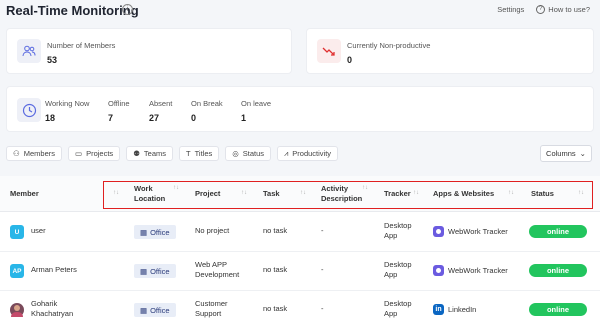 Image resolution: width=600 pixels, height=329 pixels. I want to click on project-line1: Web APP, so click(211, 264).